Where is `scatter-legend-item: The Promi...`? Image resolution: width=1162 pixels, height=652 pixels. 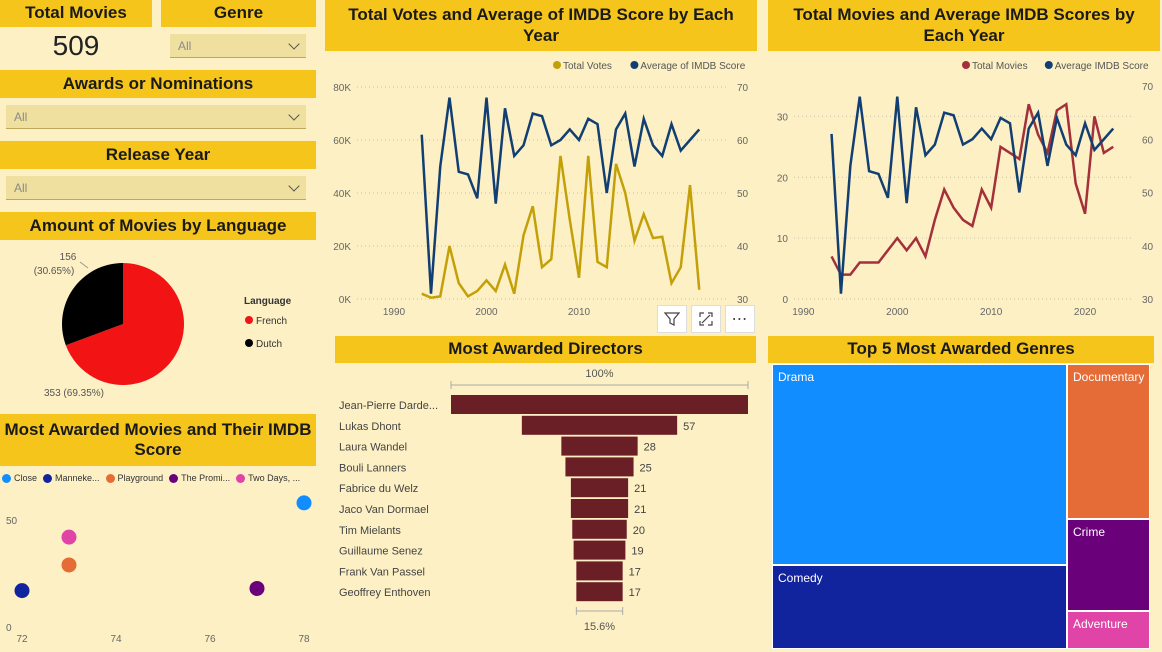 scatter-legend-item: The Promi... is located at coordinates (199, 478).